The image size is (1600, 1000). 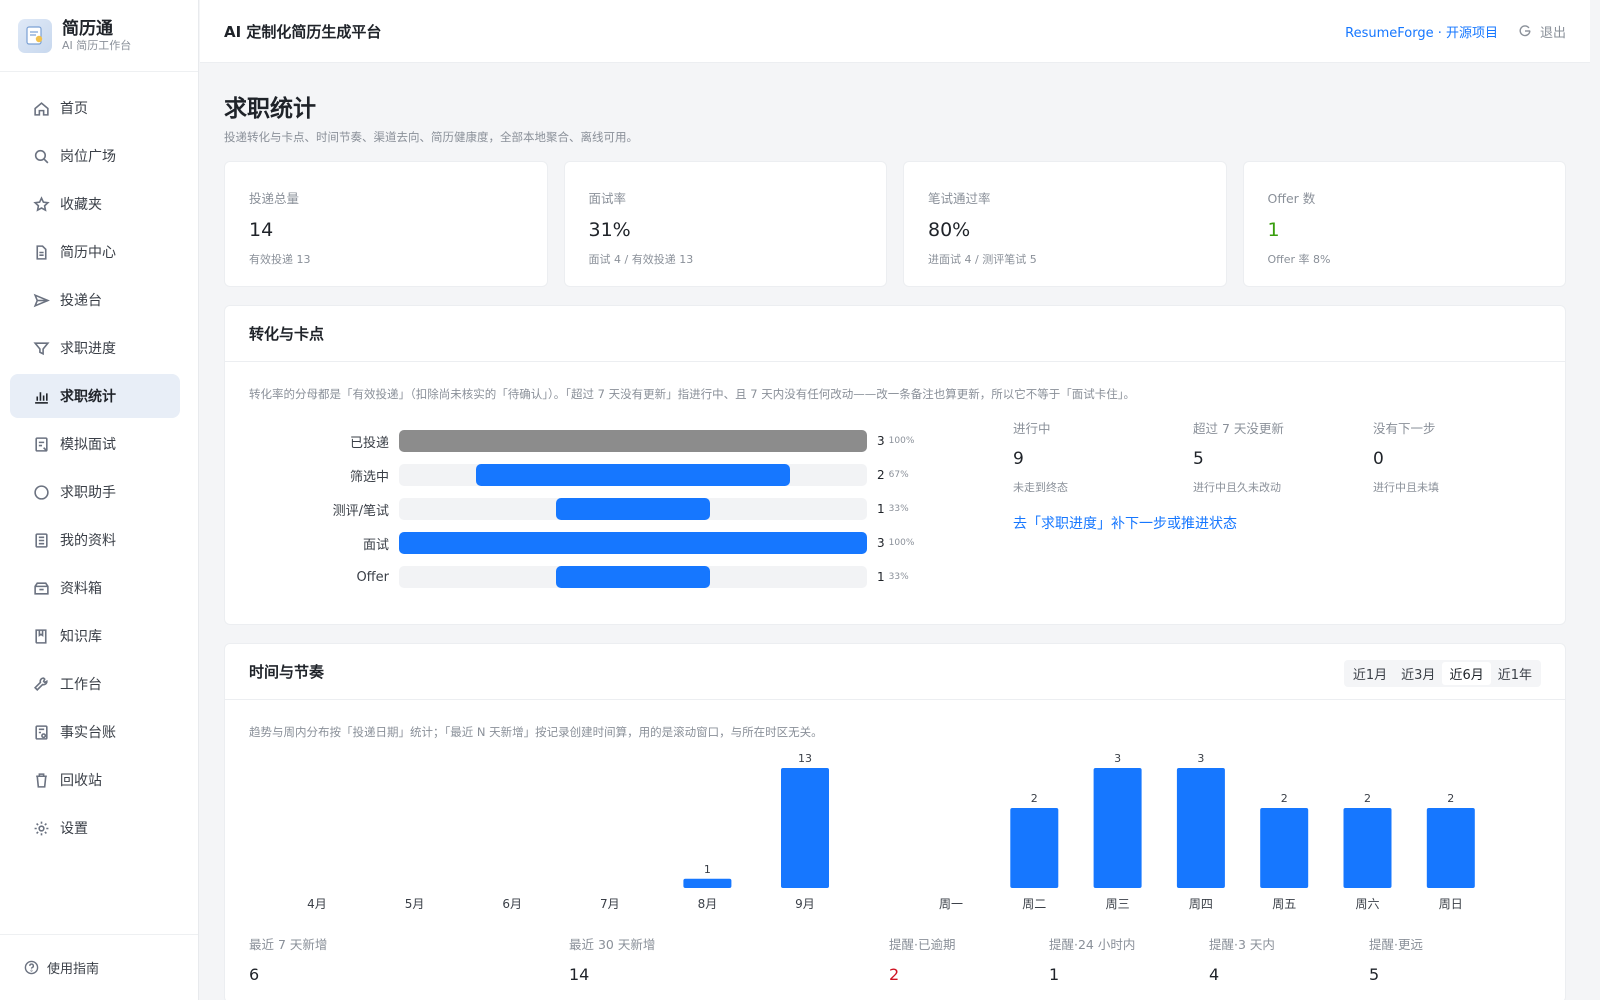 I want to click on sidebar-item-8: 求职助手, so click(x=95, y=492).